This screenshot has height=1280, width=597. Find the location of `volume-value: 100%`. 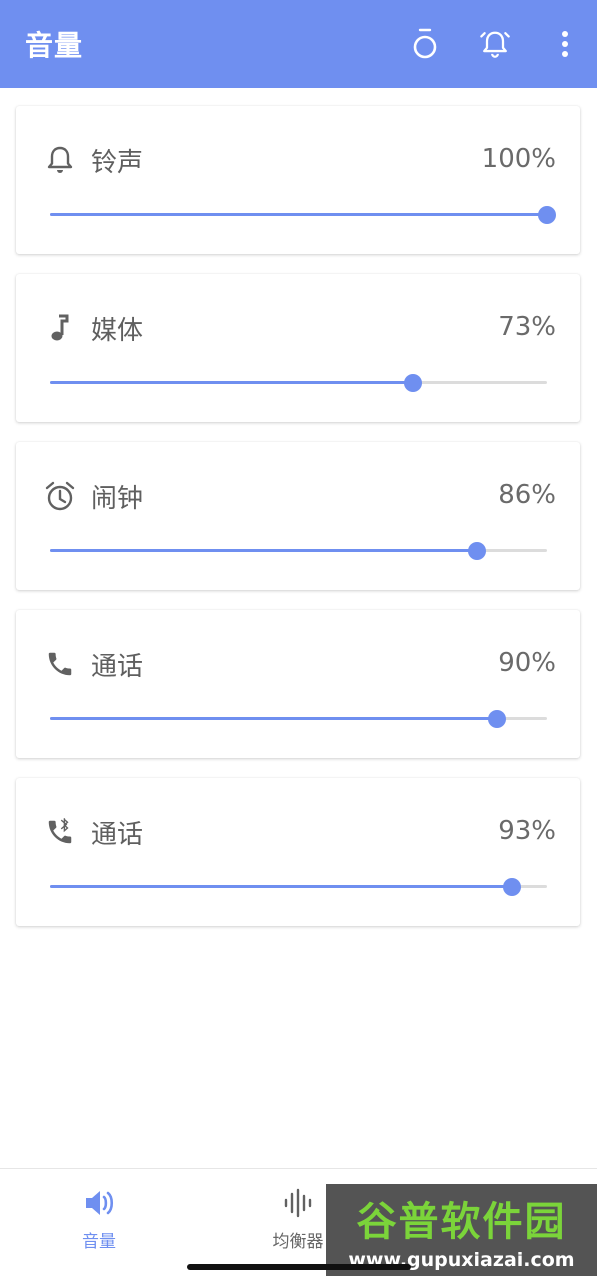

volume-value: 100% is located at coordinates (518, 159).